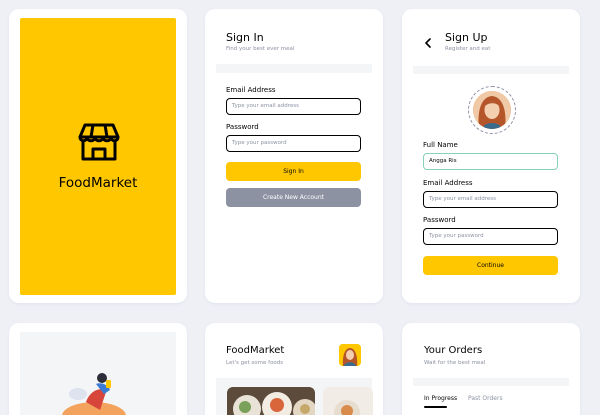 This screenshot has height=415, width=600. I want to click on onboarding-illustration-card, so click(98, 369).